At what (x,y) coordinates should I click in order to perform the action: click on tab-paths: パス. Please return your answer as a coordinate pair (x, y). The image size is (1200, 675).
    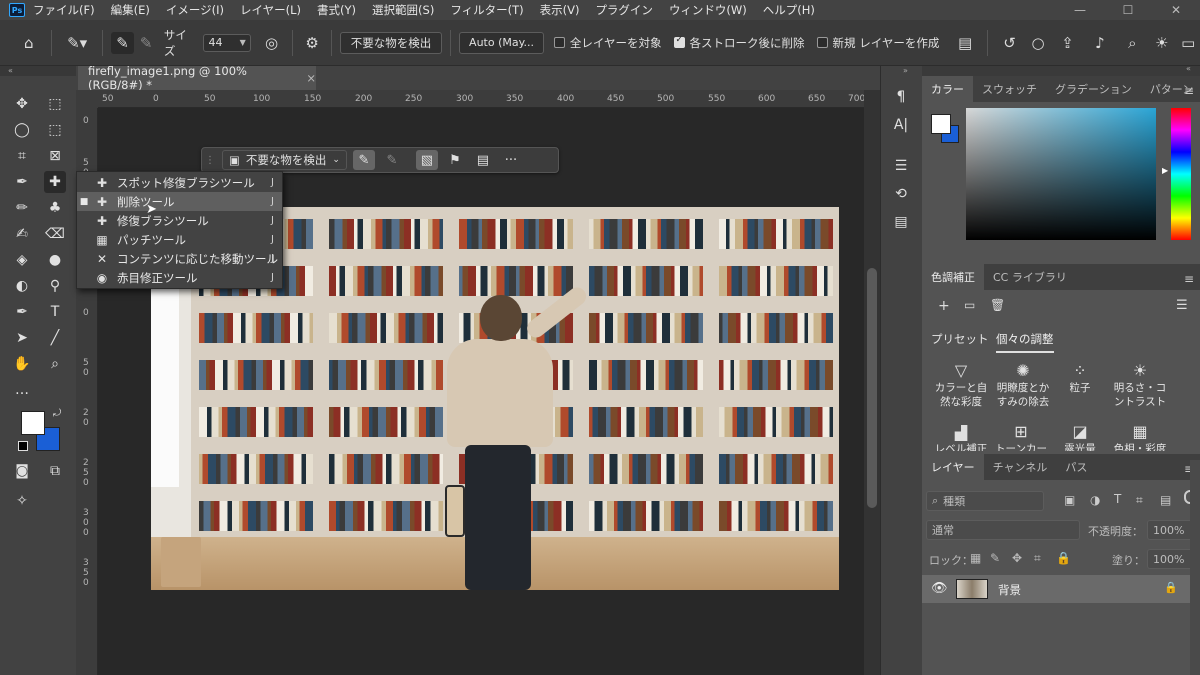
    Looking at the image, I should click on (1076, 467).